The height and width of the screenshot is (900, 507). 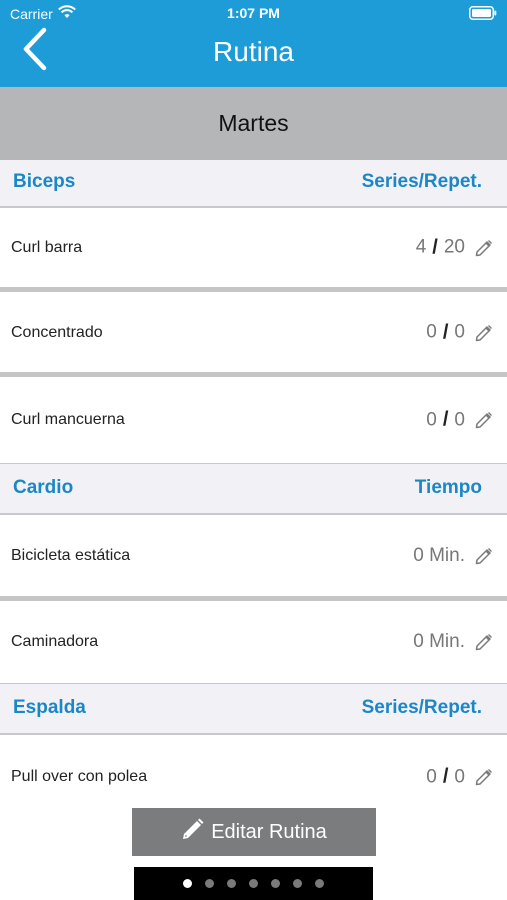 What do you see at coordinates (253, 642) in the screenshot?
I see `exercise-row-caminadora: Caminadora 0 Min.` at bounding box center [253, 642].